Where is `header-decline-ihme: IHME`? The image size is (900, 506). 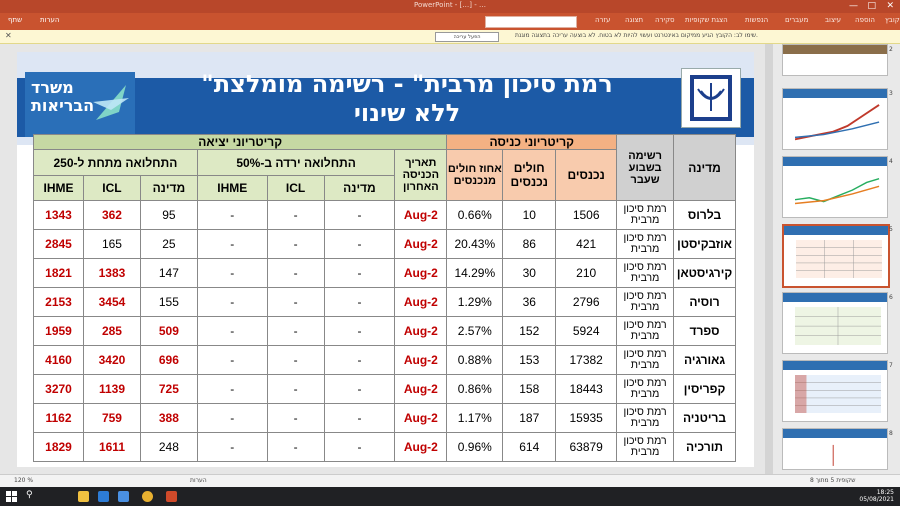 header-decline-ihme: IHME is located at coordinates (232, 188).